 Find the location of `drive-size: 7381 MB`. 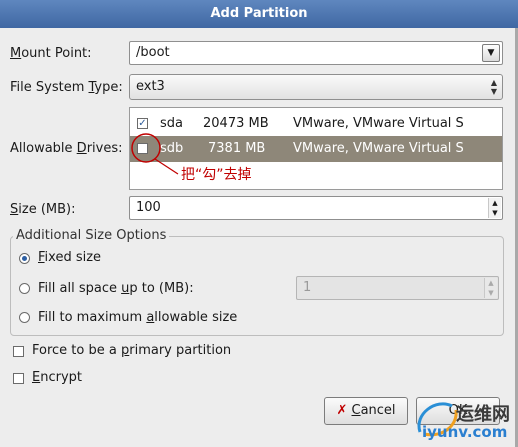

drive-size: 7381 MB is located at coordinates (237, 148).